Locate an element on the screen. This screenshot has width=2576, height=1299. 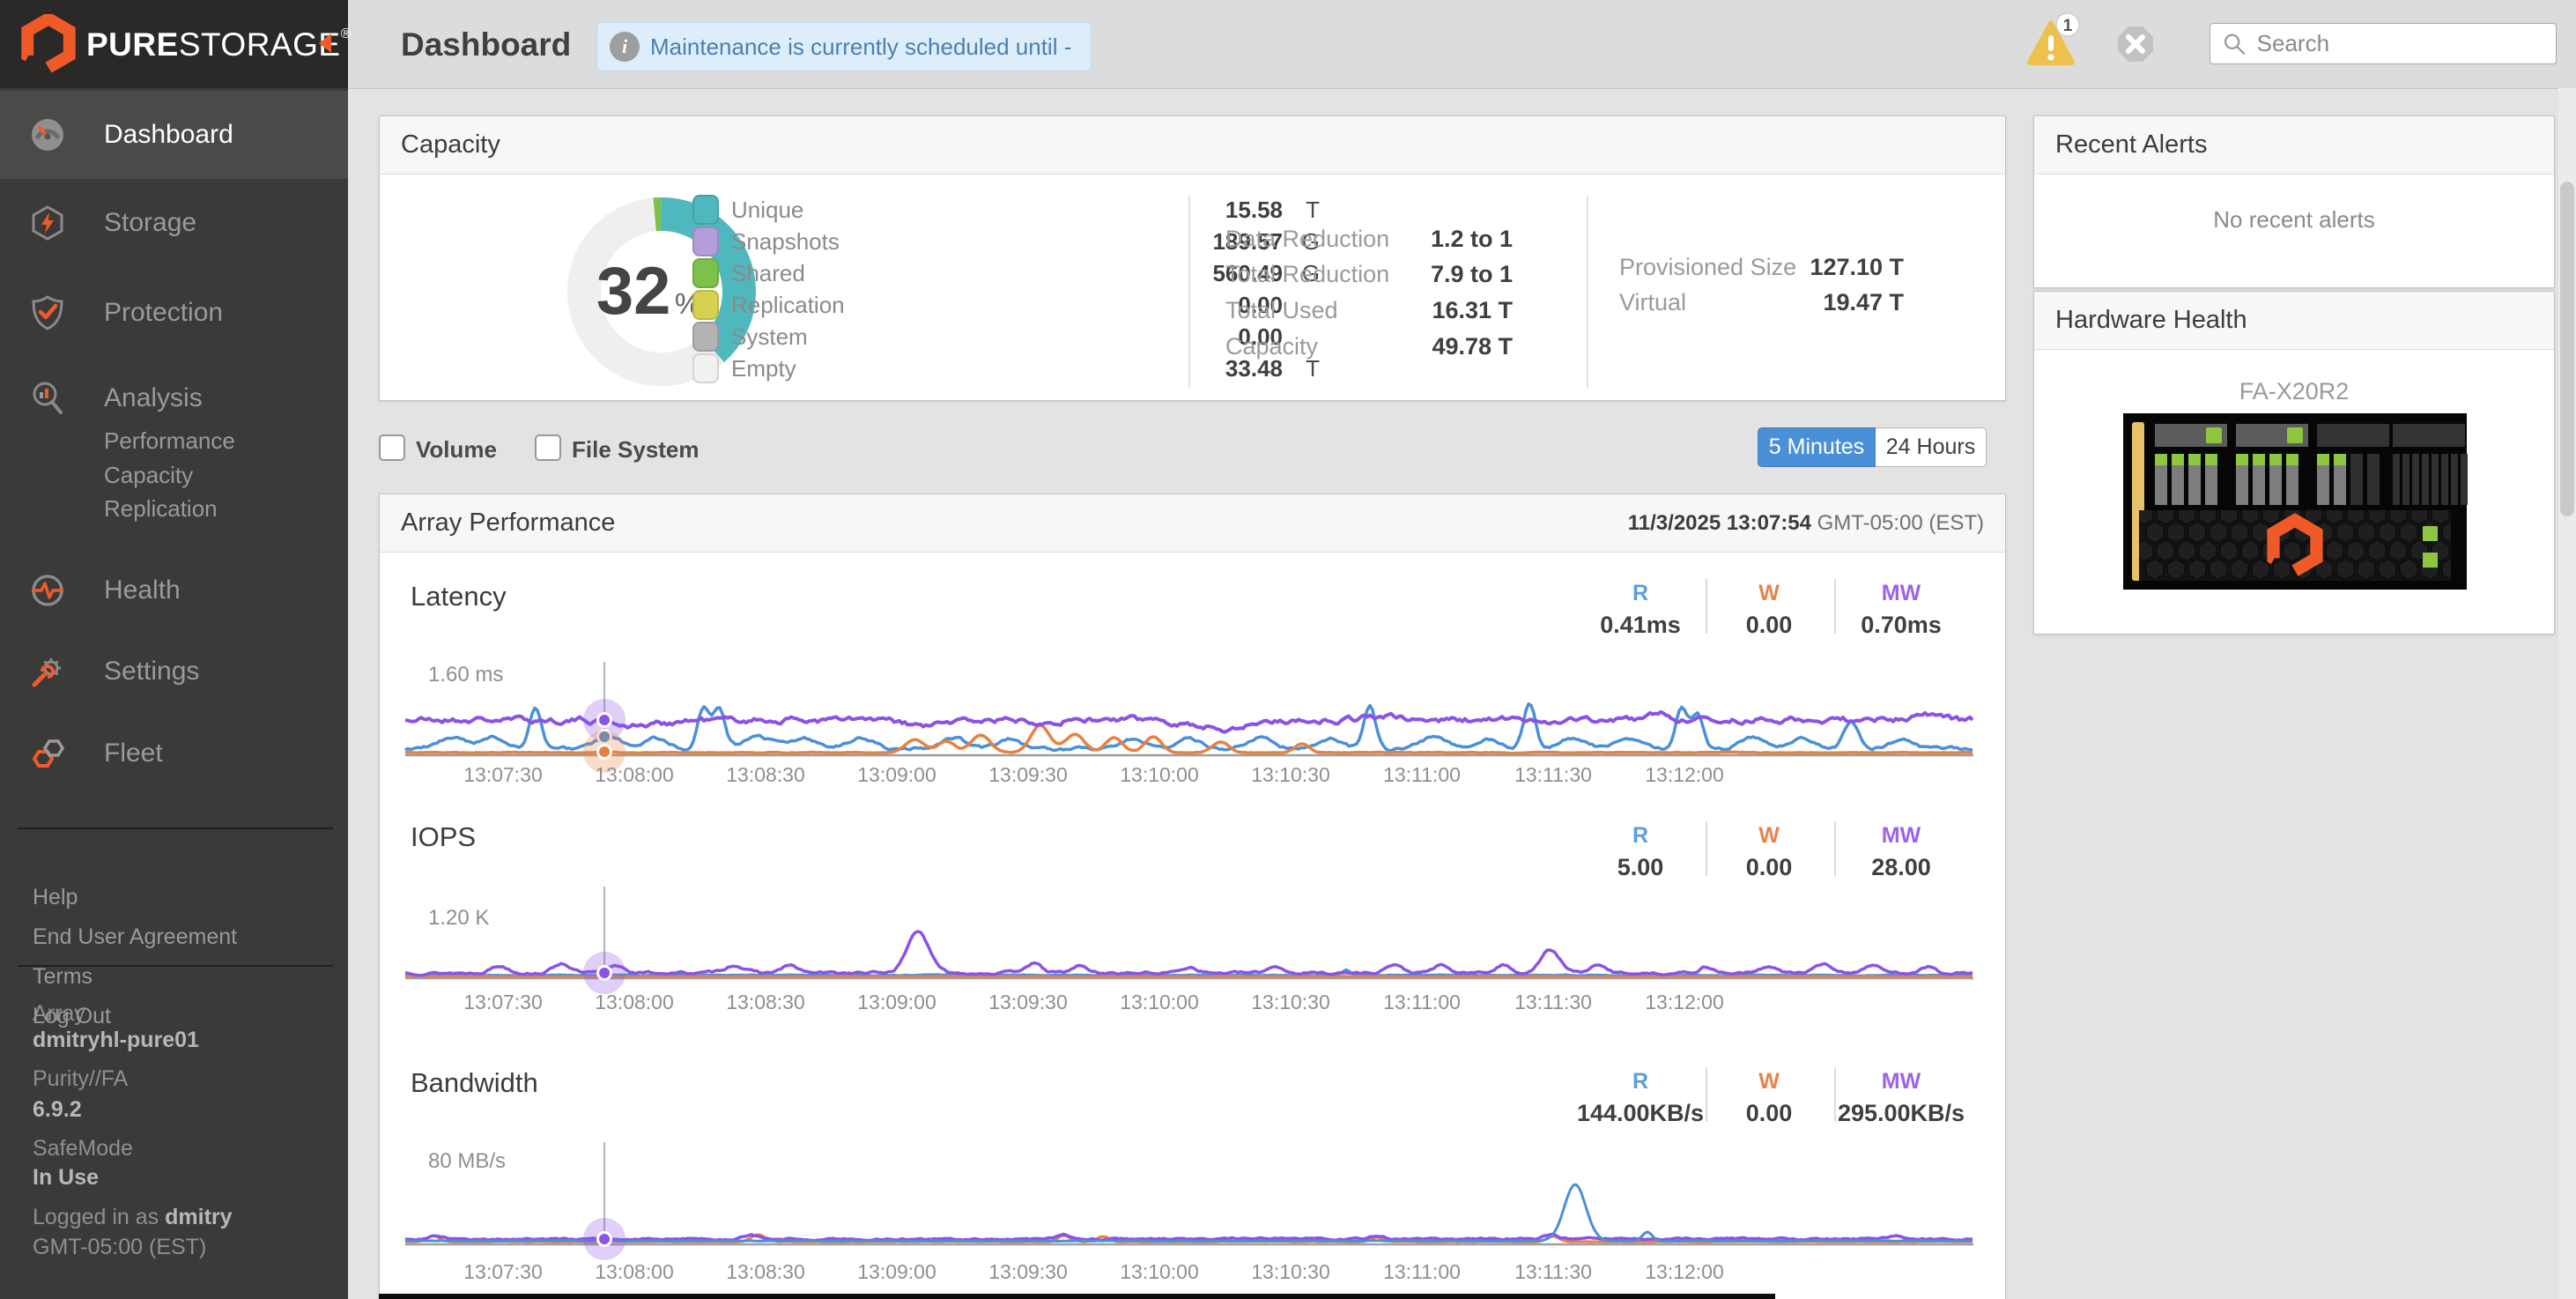
sidebar-item-analysis: Analysis is located at coordinates (174, 398).